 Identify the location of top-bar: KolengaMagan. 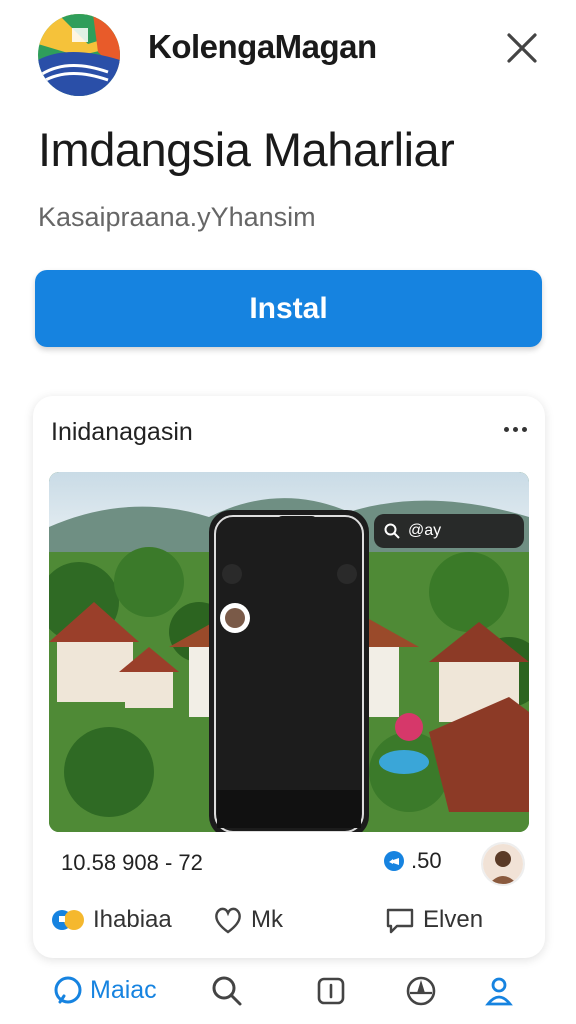
(288, 50).